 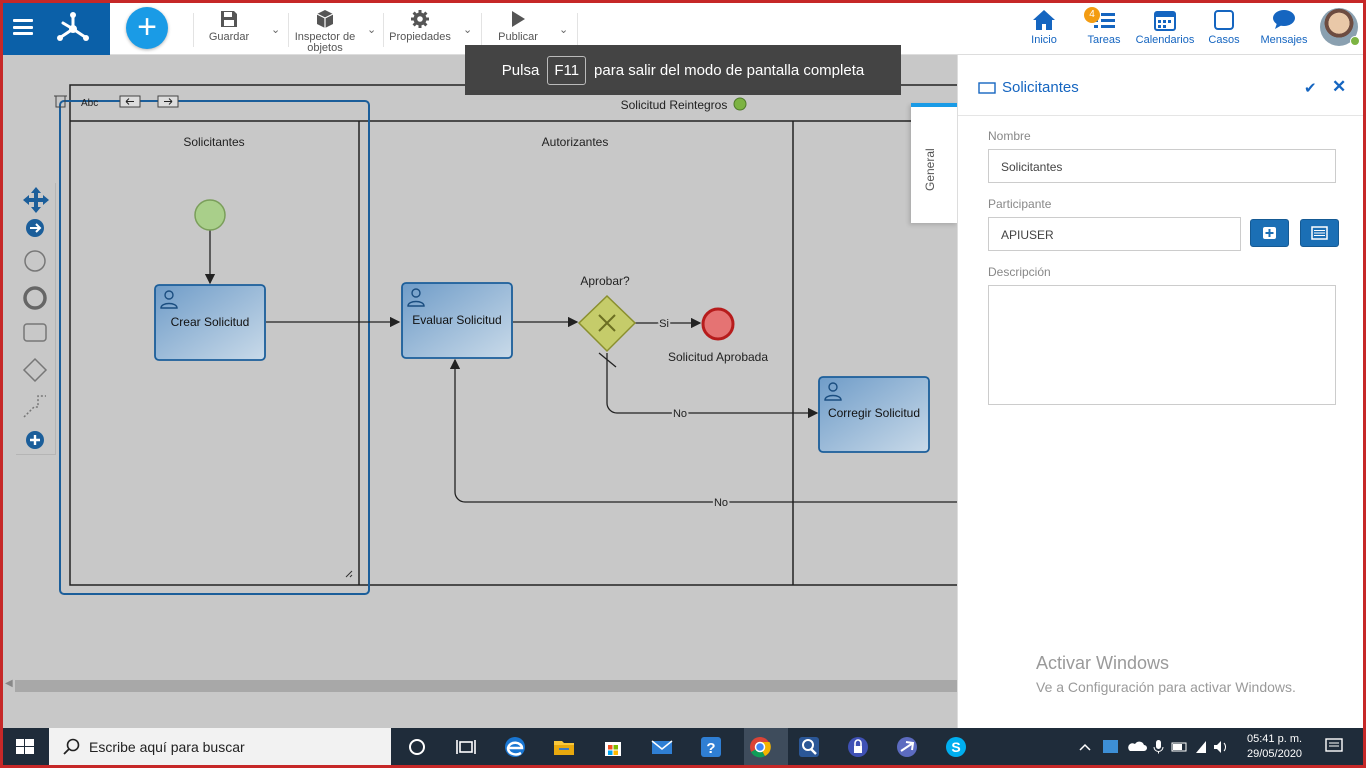 I want to click on exclusive-gateway, so click(x=607, y=323).